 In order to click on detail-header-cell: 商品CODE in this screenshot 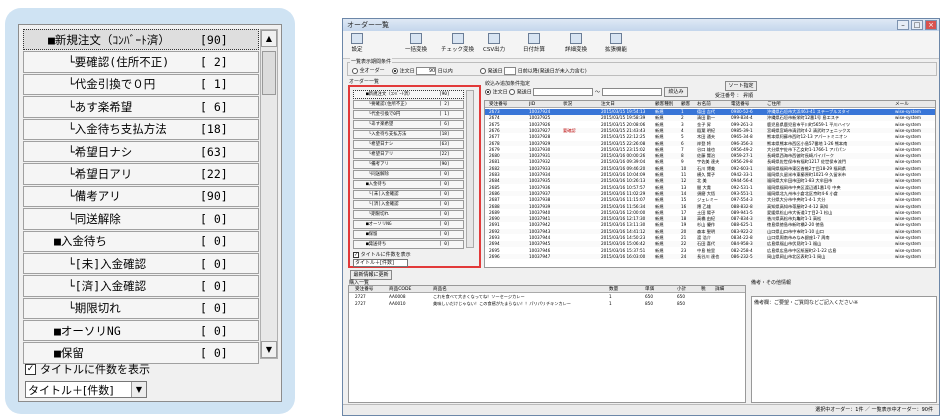, I will do `click(410, 289)`.